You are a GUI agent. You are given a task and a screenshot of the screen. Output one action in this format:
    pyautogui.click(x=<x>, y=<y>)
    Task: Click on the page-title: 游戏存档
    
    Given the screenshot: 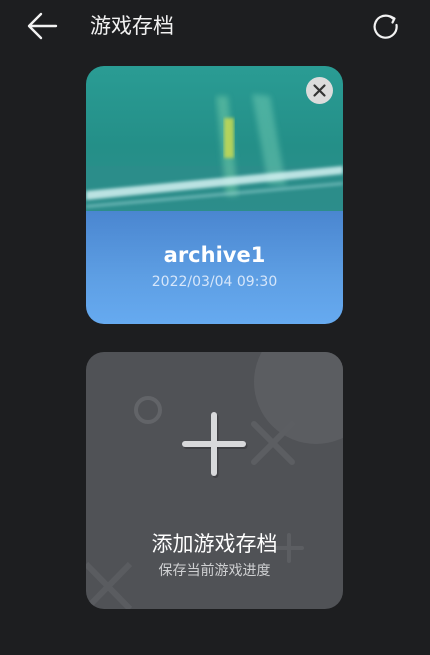 What is the action you would take?
    pyautogui.click(x=132, y=26)
    